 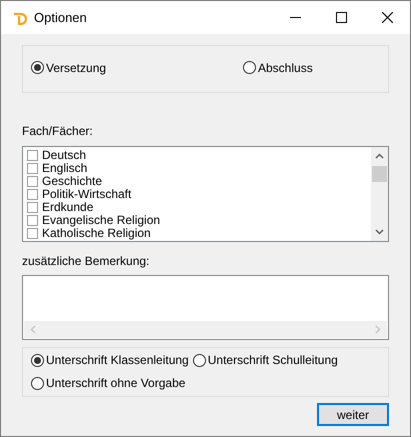 What do you see at coordinates (199, 194) in the screenshot?
I see `subject-item: Politik-Wirtschaft` at bounding box center [199, 194].